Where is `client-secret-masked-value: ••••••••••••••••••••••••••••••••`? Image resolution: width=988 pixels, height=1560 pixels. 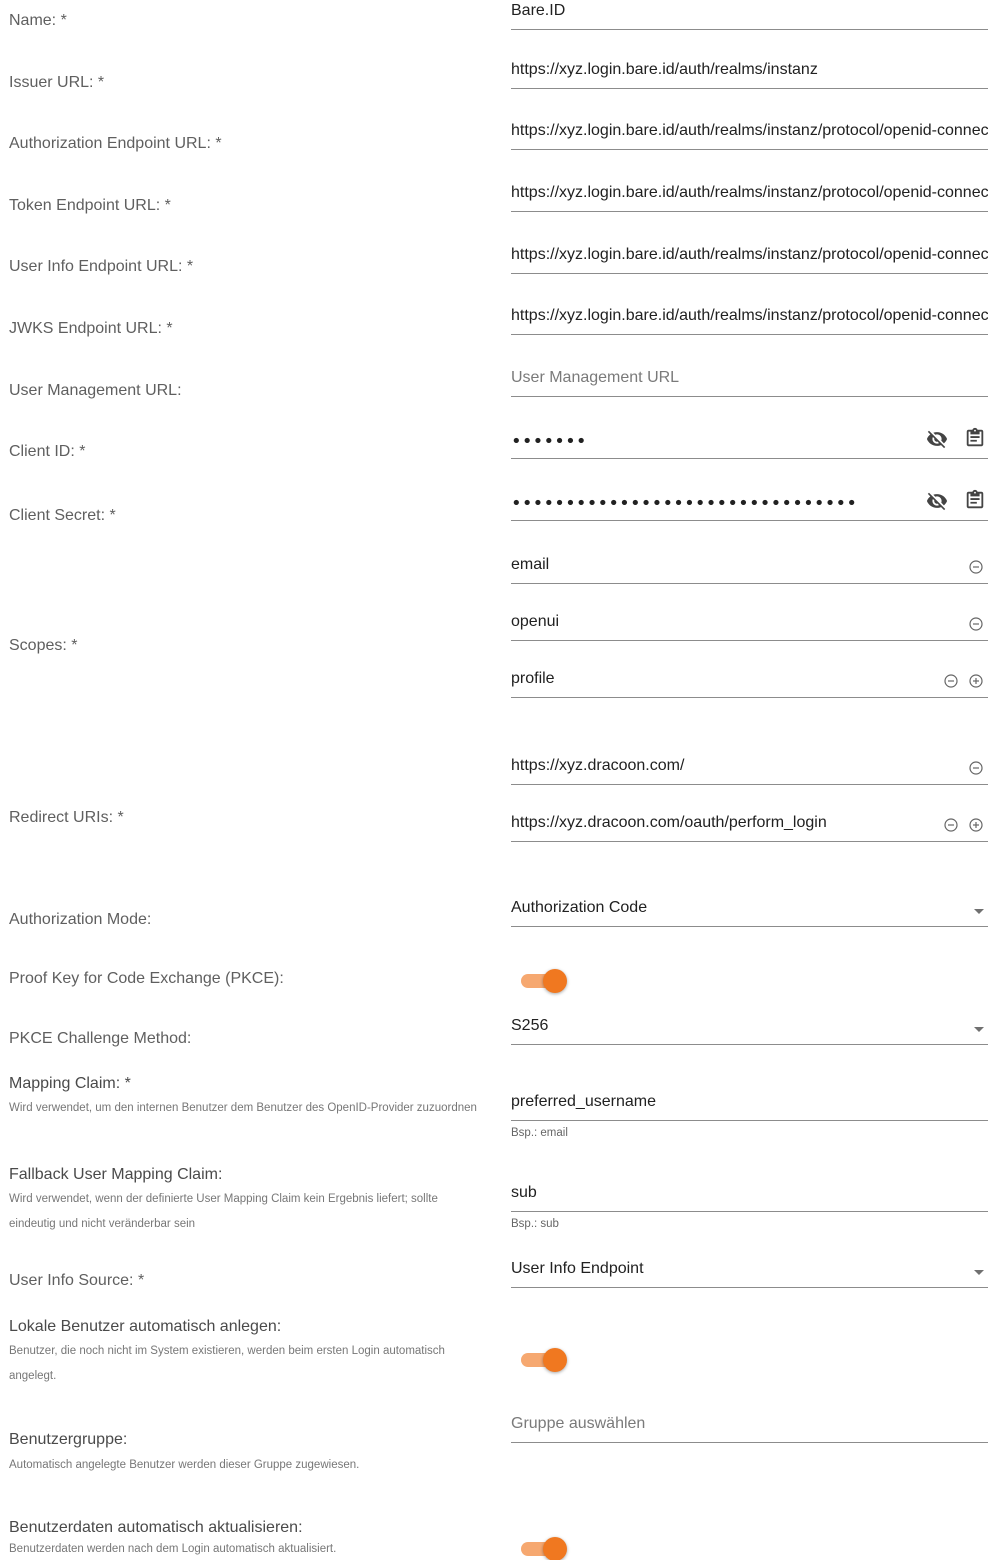 client-secret-masked-value: •••••••••••••••••••••••••••••••• is located at coordinates (684, 503).